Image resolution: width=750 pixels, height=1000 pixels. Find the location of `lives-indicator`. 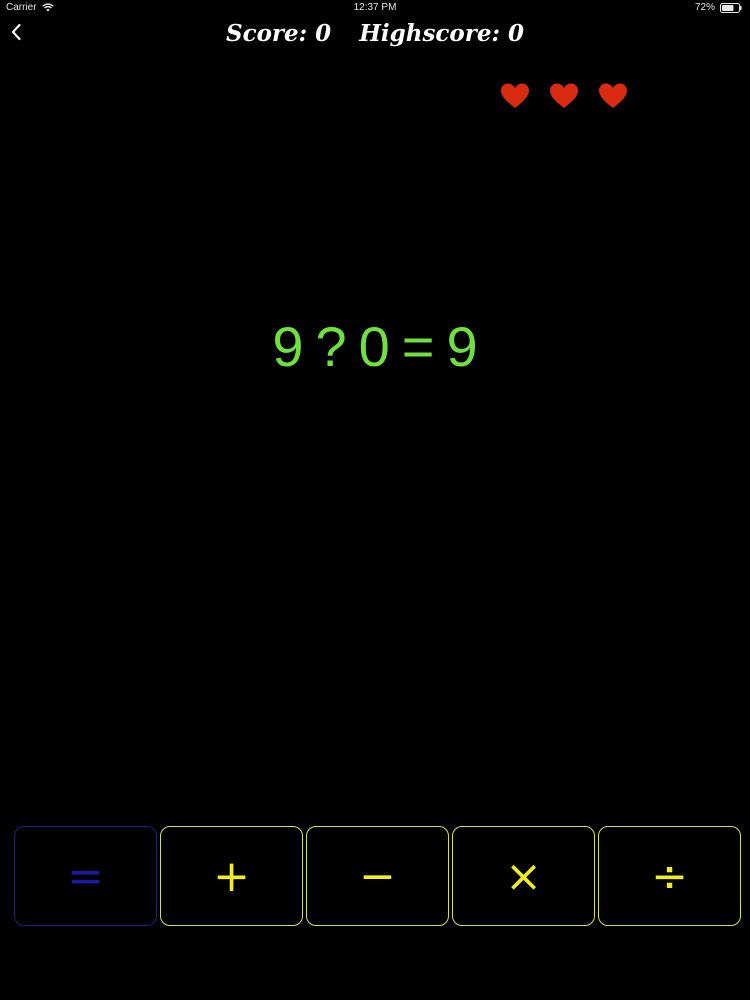

lives-indicator is located at coordinates (564, 96).